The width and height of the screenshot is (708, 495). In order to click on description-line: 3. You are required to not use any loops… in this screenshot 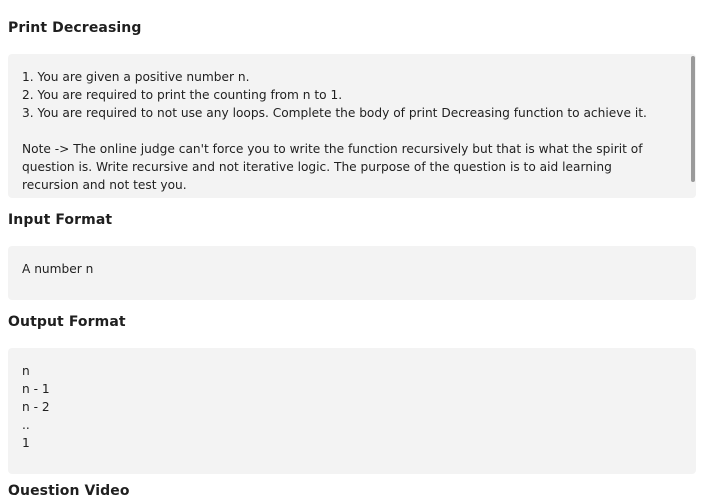, I will do `click(334, 113)`.